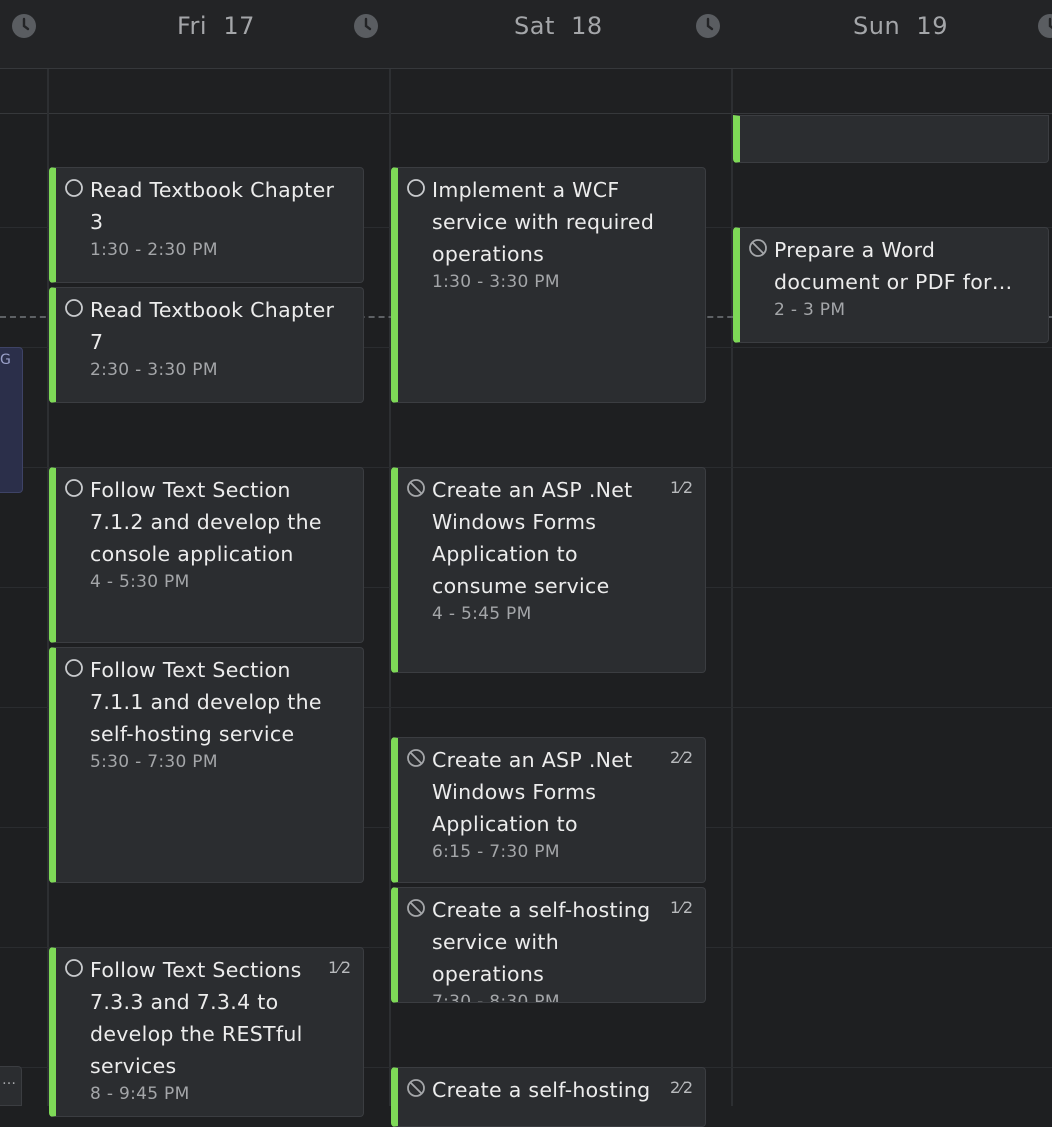 This screenshot has width=1052, height=1127. Describe the element at coordinates (154, 370) in the screenshot. I see `event-time: 2:30 - 3:30 PM` at that location.